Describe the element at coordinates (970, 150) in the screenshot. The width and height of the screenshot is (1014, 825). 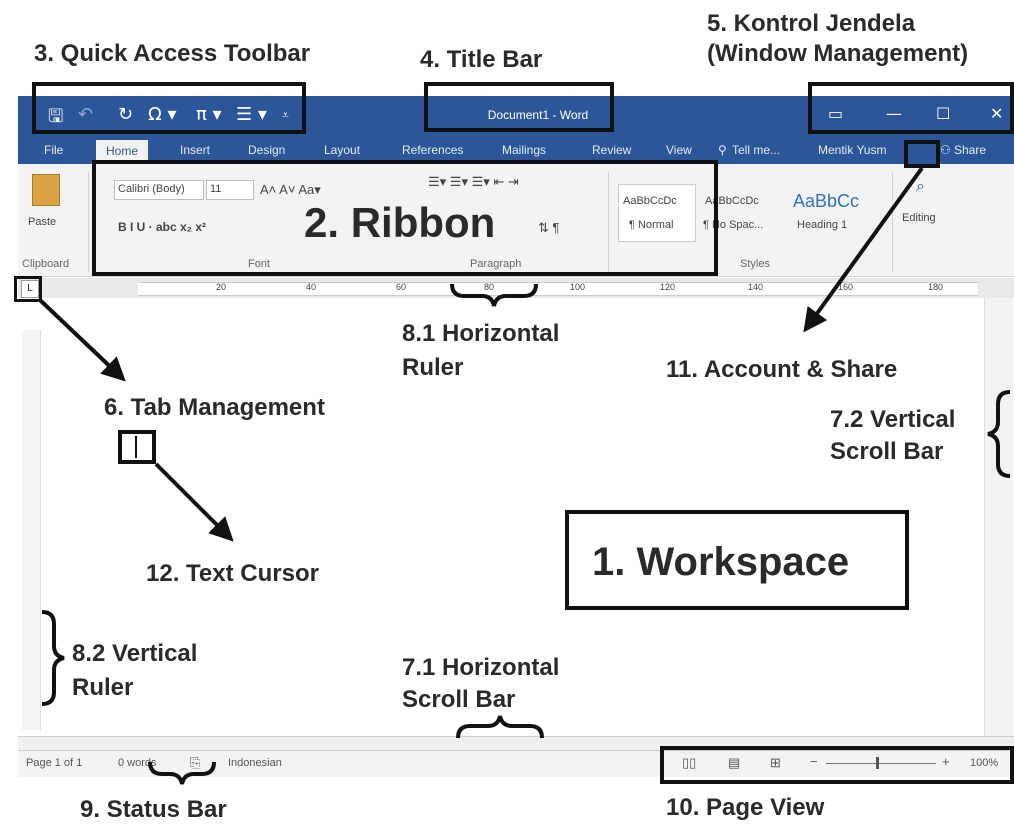
I see `share-button: Share` at that location.